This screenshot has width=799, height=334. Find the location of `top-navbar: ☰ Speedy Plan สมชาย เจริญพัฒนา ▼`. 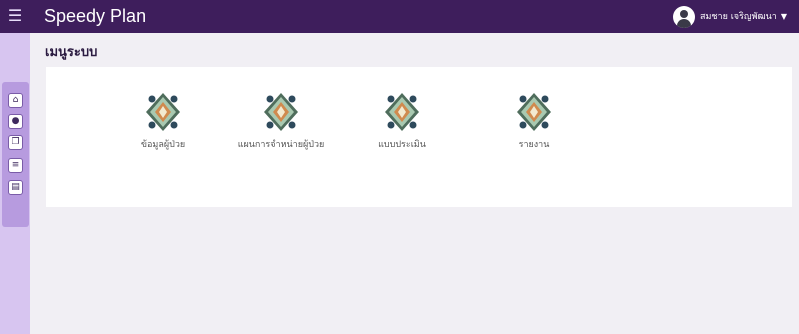

top-navbar: ☰ Speedy Plan สมชาย เจริญพัฒนา ▼ is located at coordinates (399, 16).